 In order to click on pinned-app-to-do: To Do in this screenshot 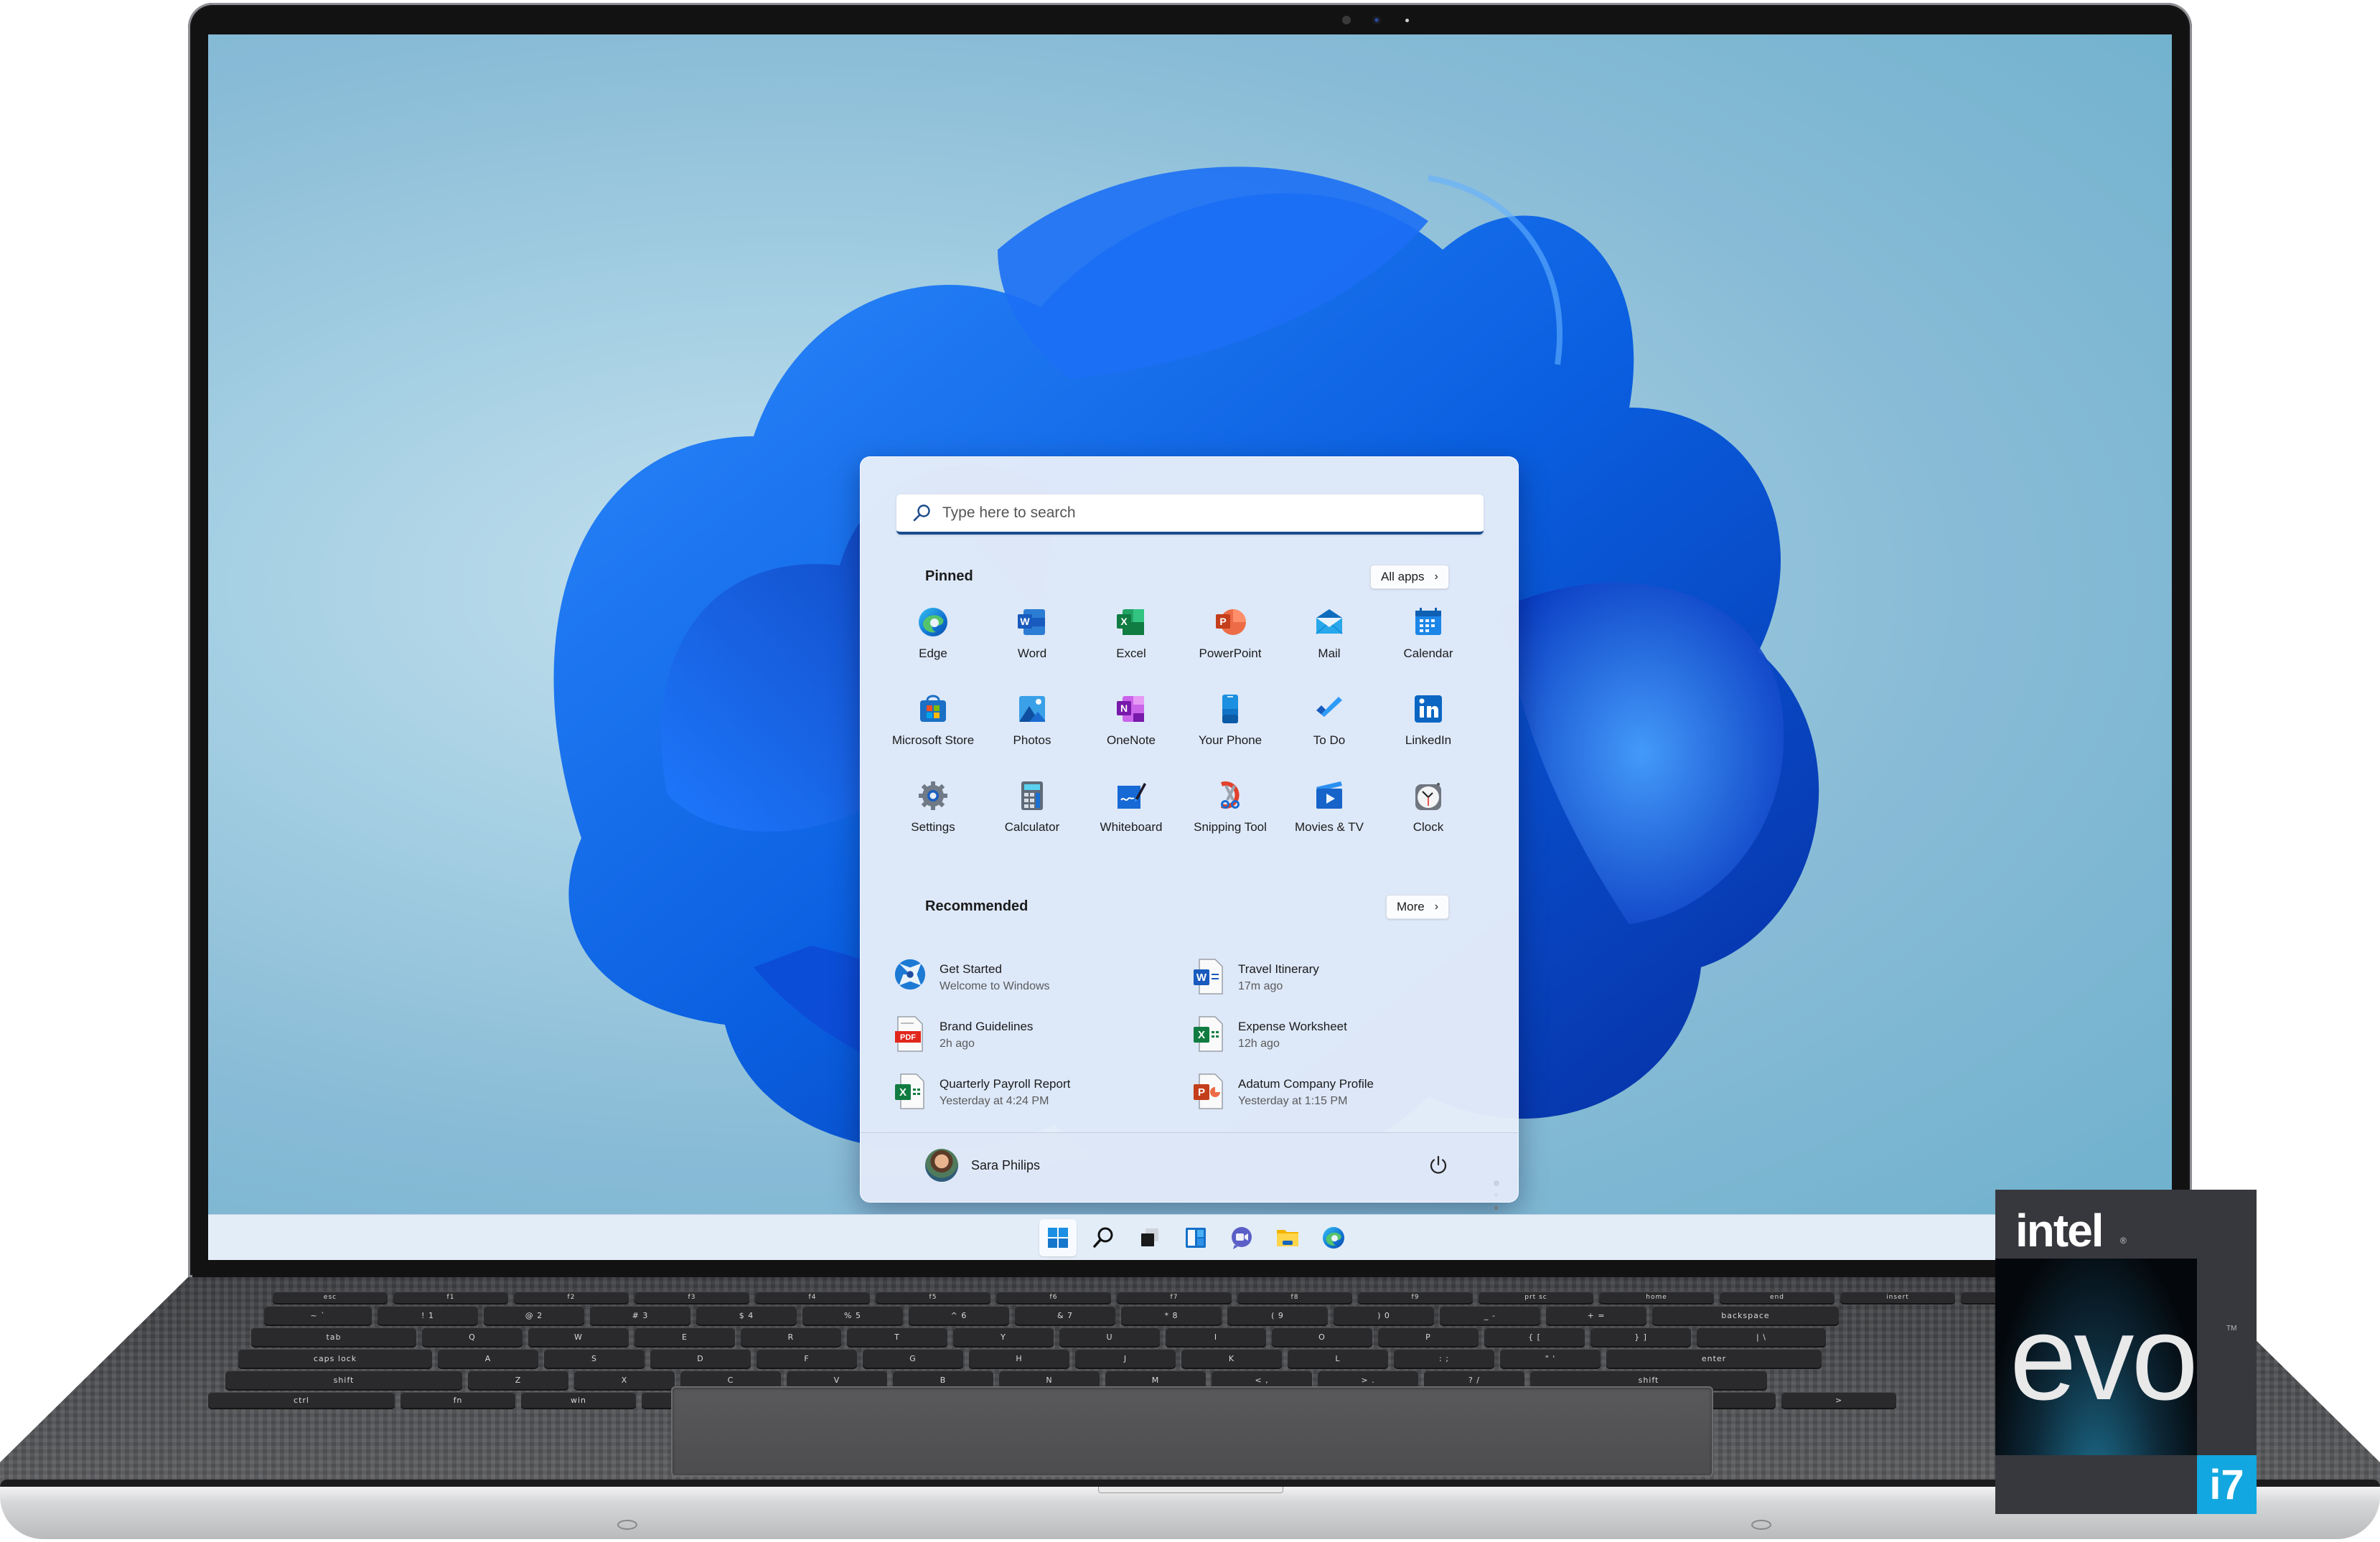, I will do `click(1329, 730)`.